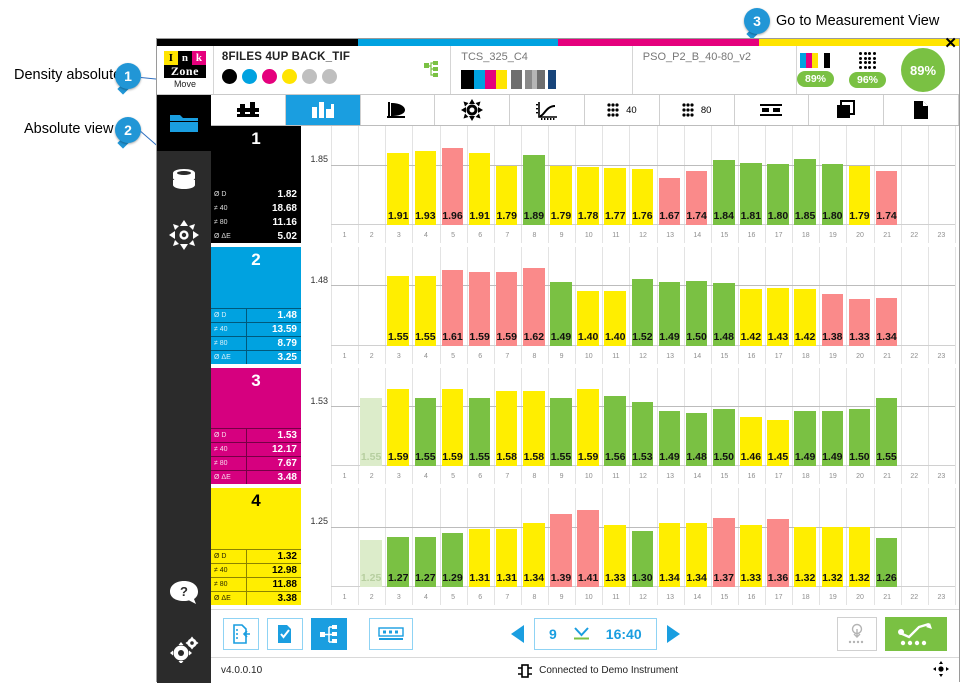  I want to click on chart-bar: 1.77, so click(615, 196).